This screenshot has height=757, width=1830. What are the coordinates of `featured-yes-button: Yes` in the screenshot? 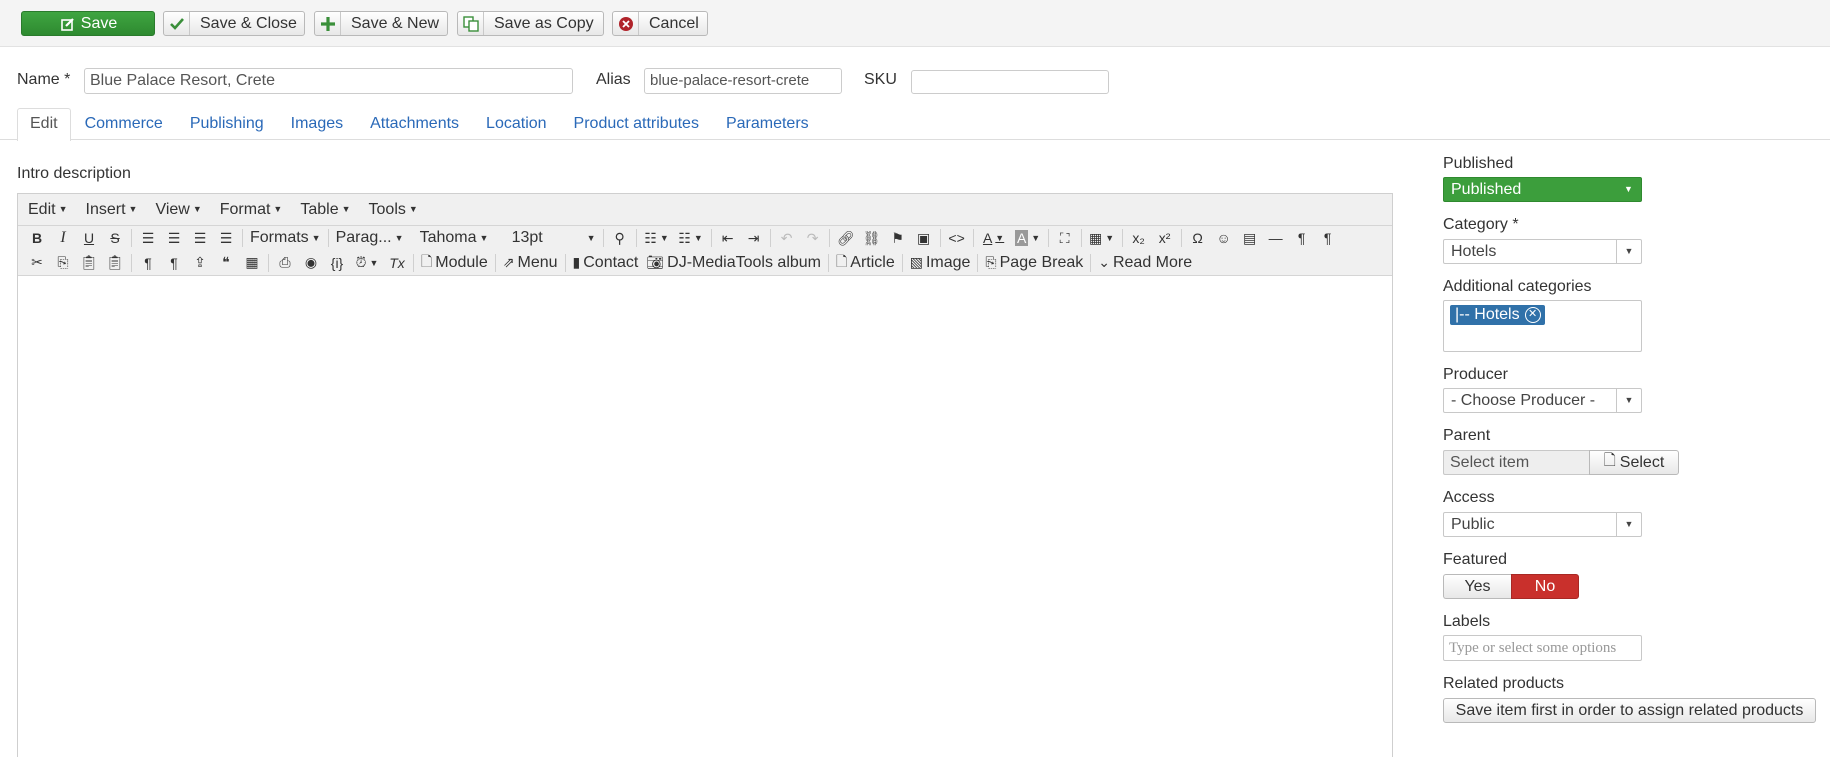 It's located at (1477, 586).